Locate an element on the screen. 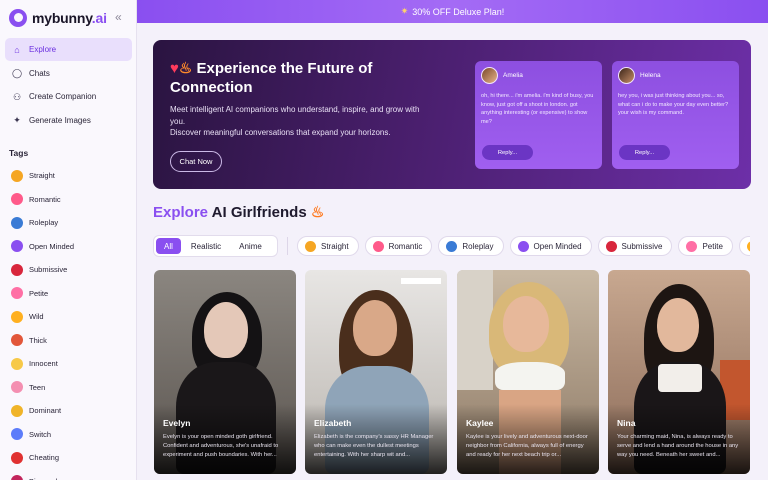 The width and height of the screenshot is (768, 480). tag-chip: Straight is located at coordinates (328, 246).